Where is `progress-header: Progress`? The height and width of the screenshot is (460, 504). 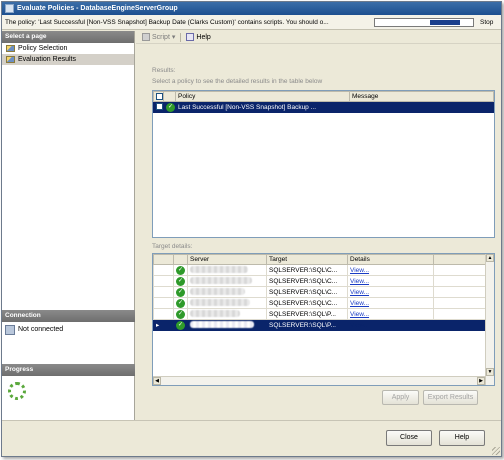 progress-header: Progress is located at coordinates (68, 370).